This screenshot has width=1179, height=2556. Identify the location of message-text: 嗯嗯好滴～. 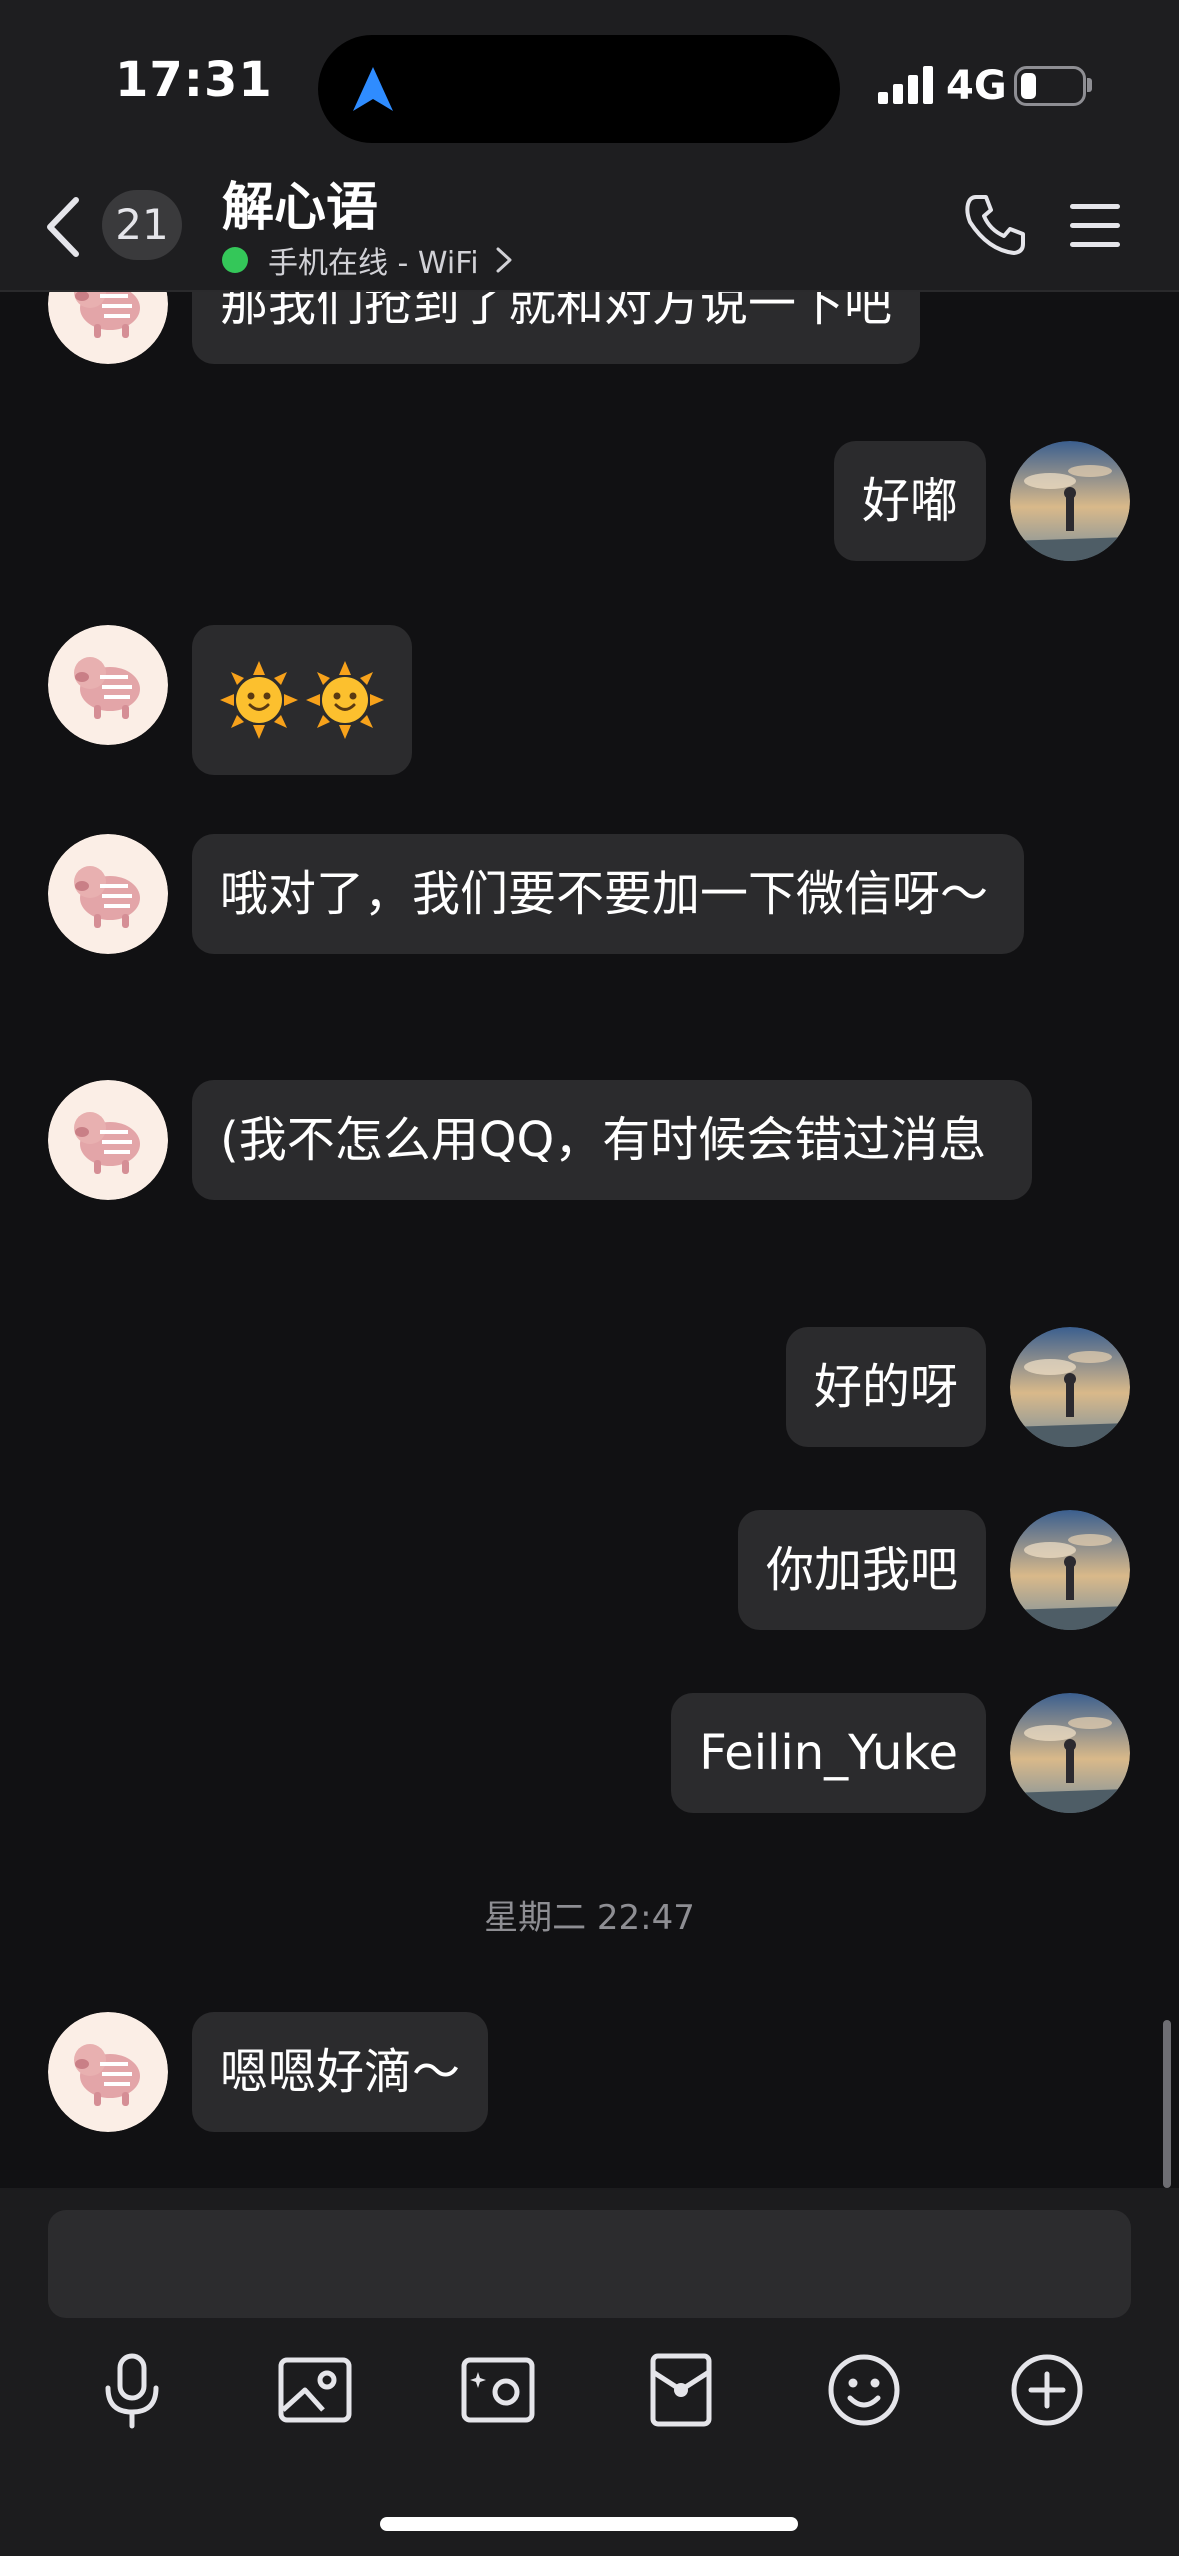
(340, 2072).